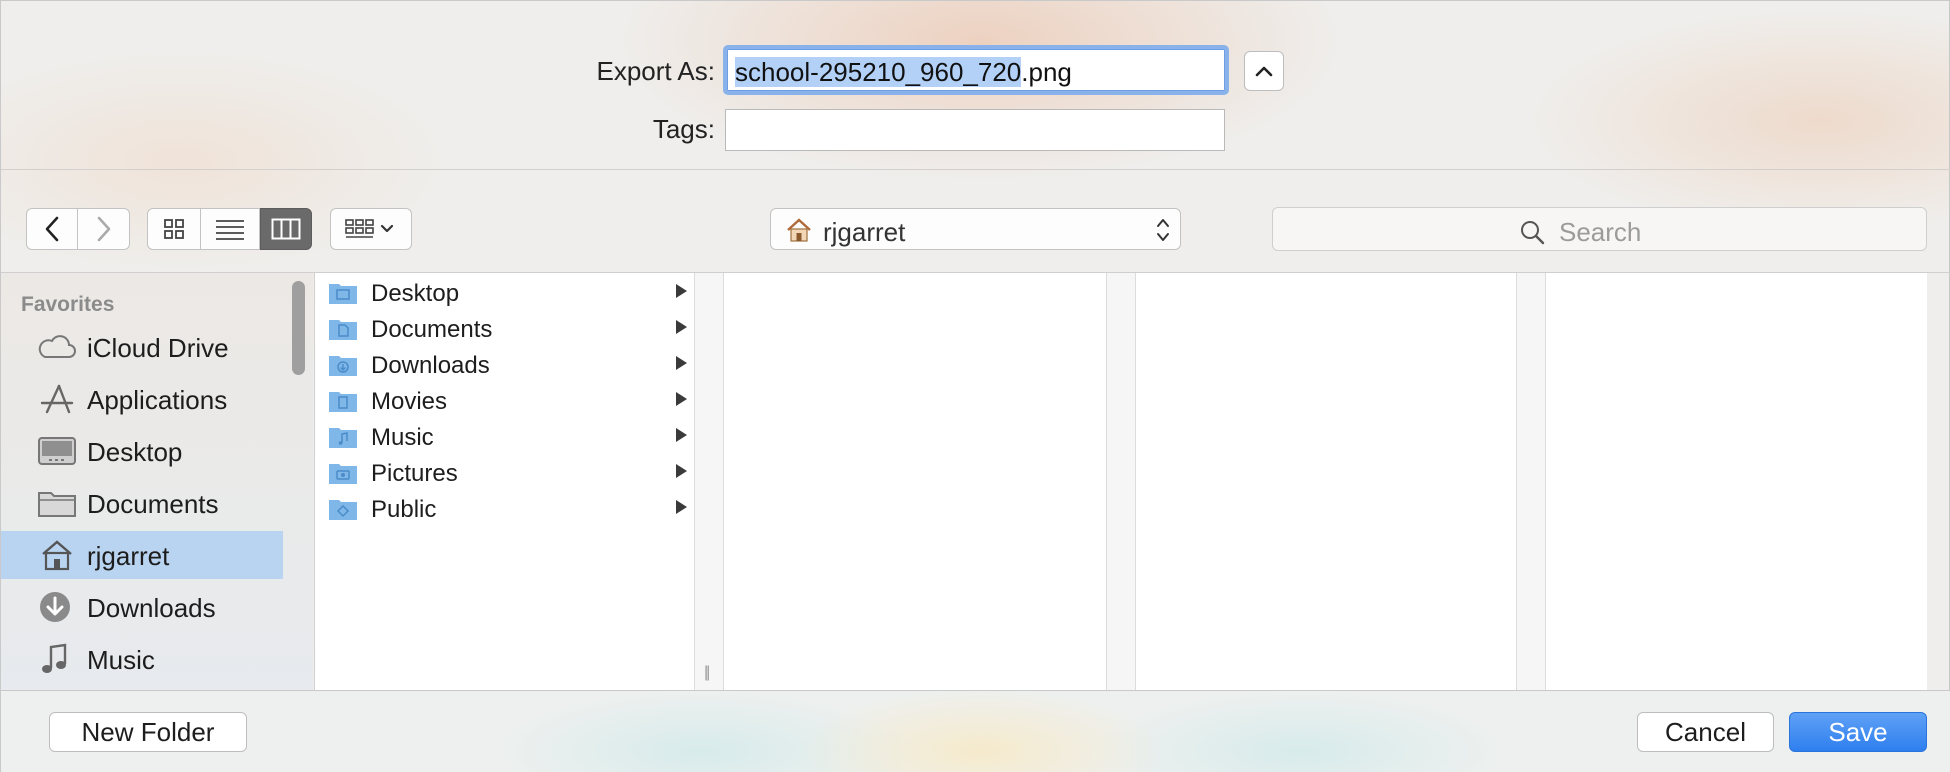  What do you see at coordinates (1705, 732) in the screenshot?
I see `cancel-button: Cancel` at bounding box center [1705, 732].